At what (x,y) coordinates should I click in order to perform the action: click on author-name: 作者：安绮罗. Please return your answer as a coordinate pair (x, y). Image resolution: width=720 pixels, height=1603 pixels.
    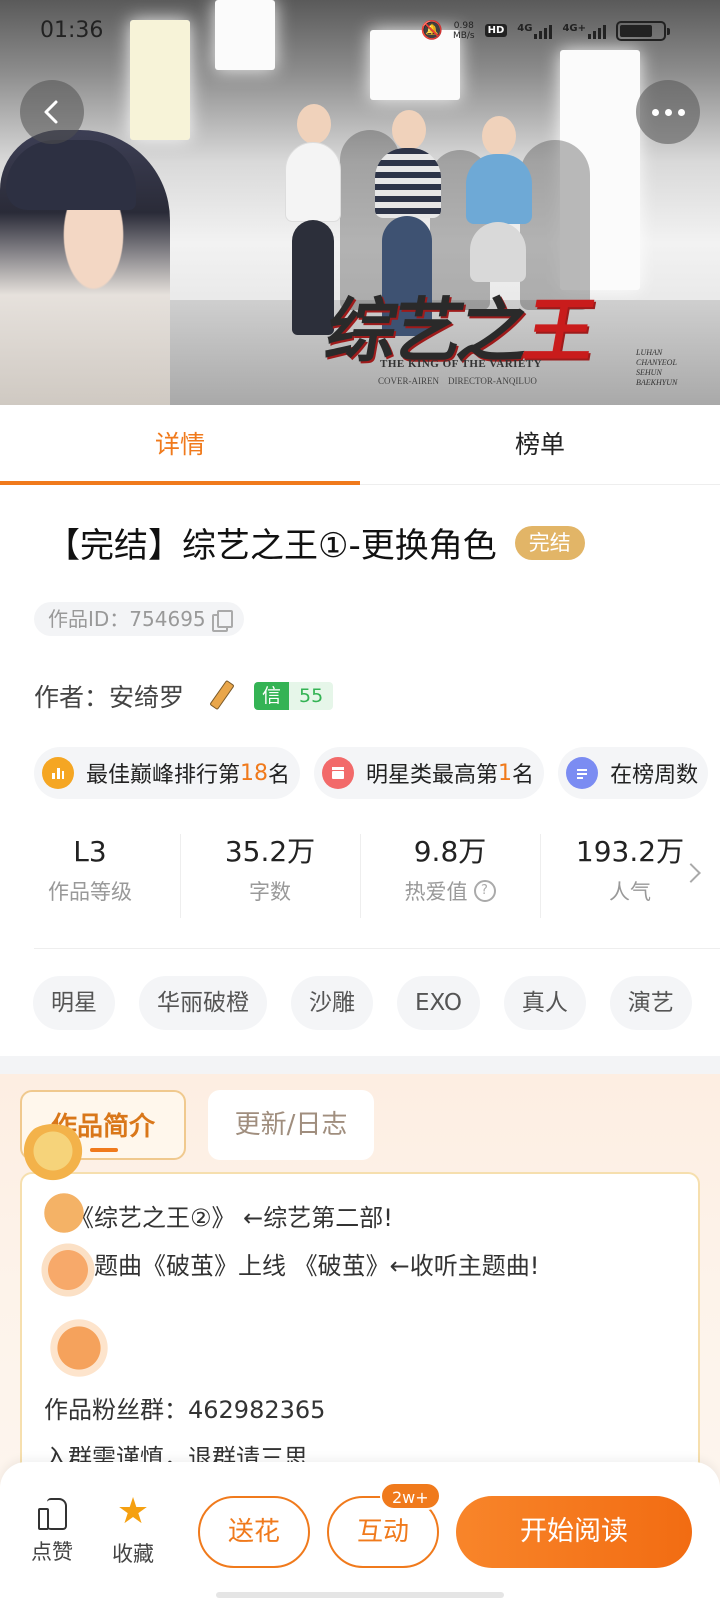
    Looking at the image, I should click on (109, 696).